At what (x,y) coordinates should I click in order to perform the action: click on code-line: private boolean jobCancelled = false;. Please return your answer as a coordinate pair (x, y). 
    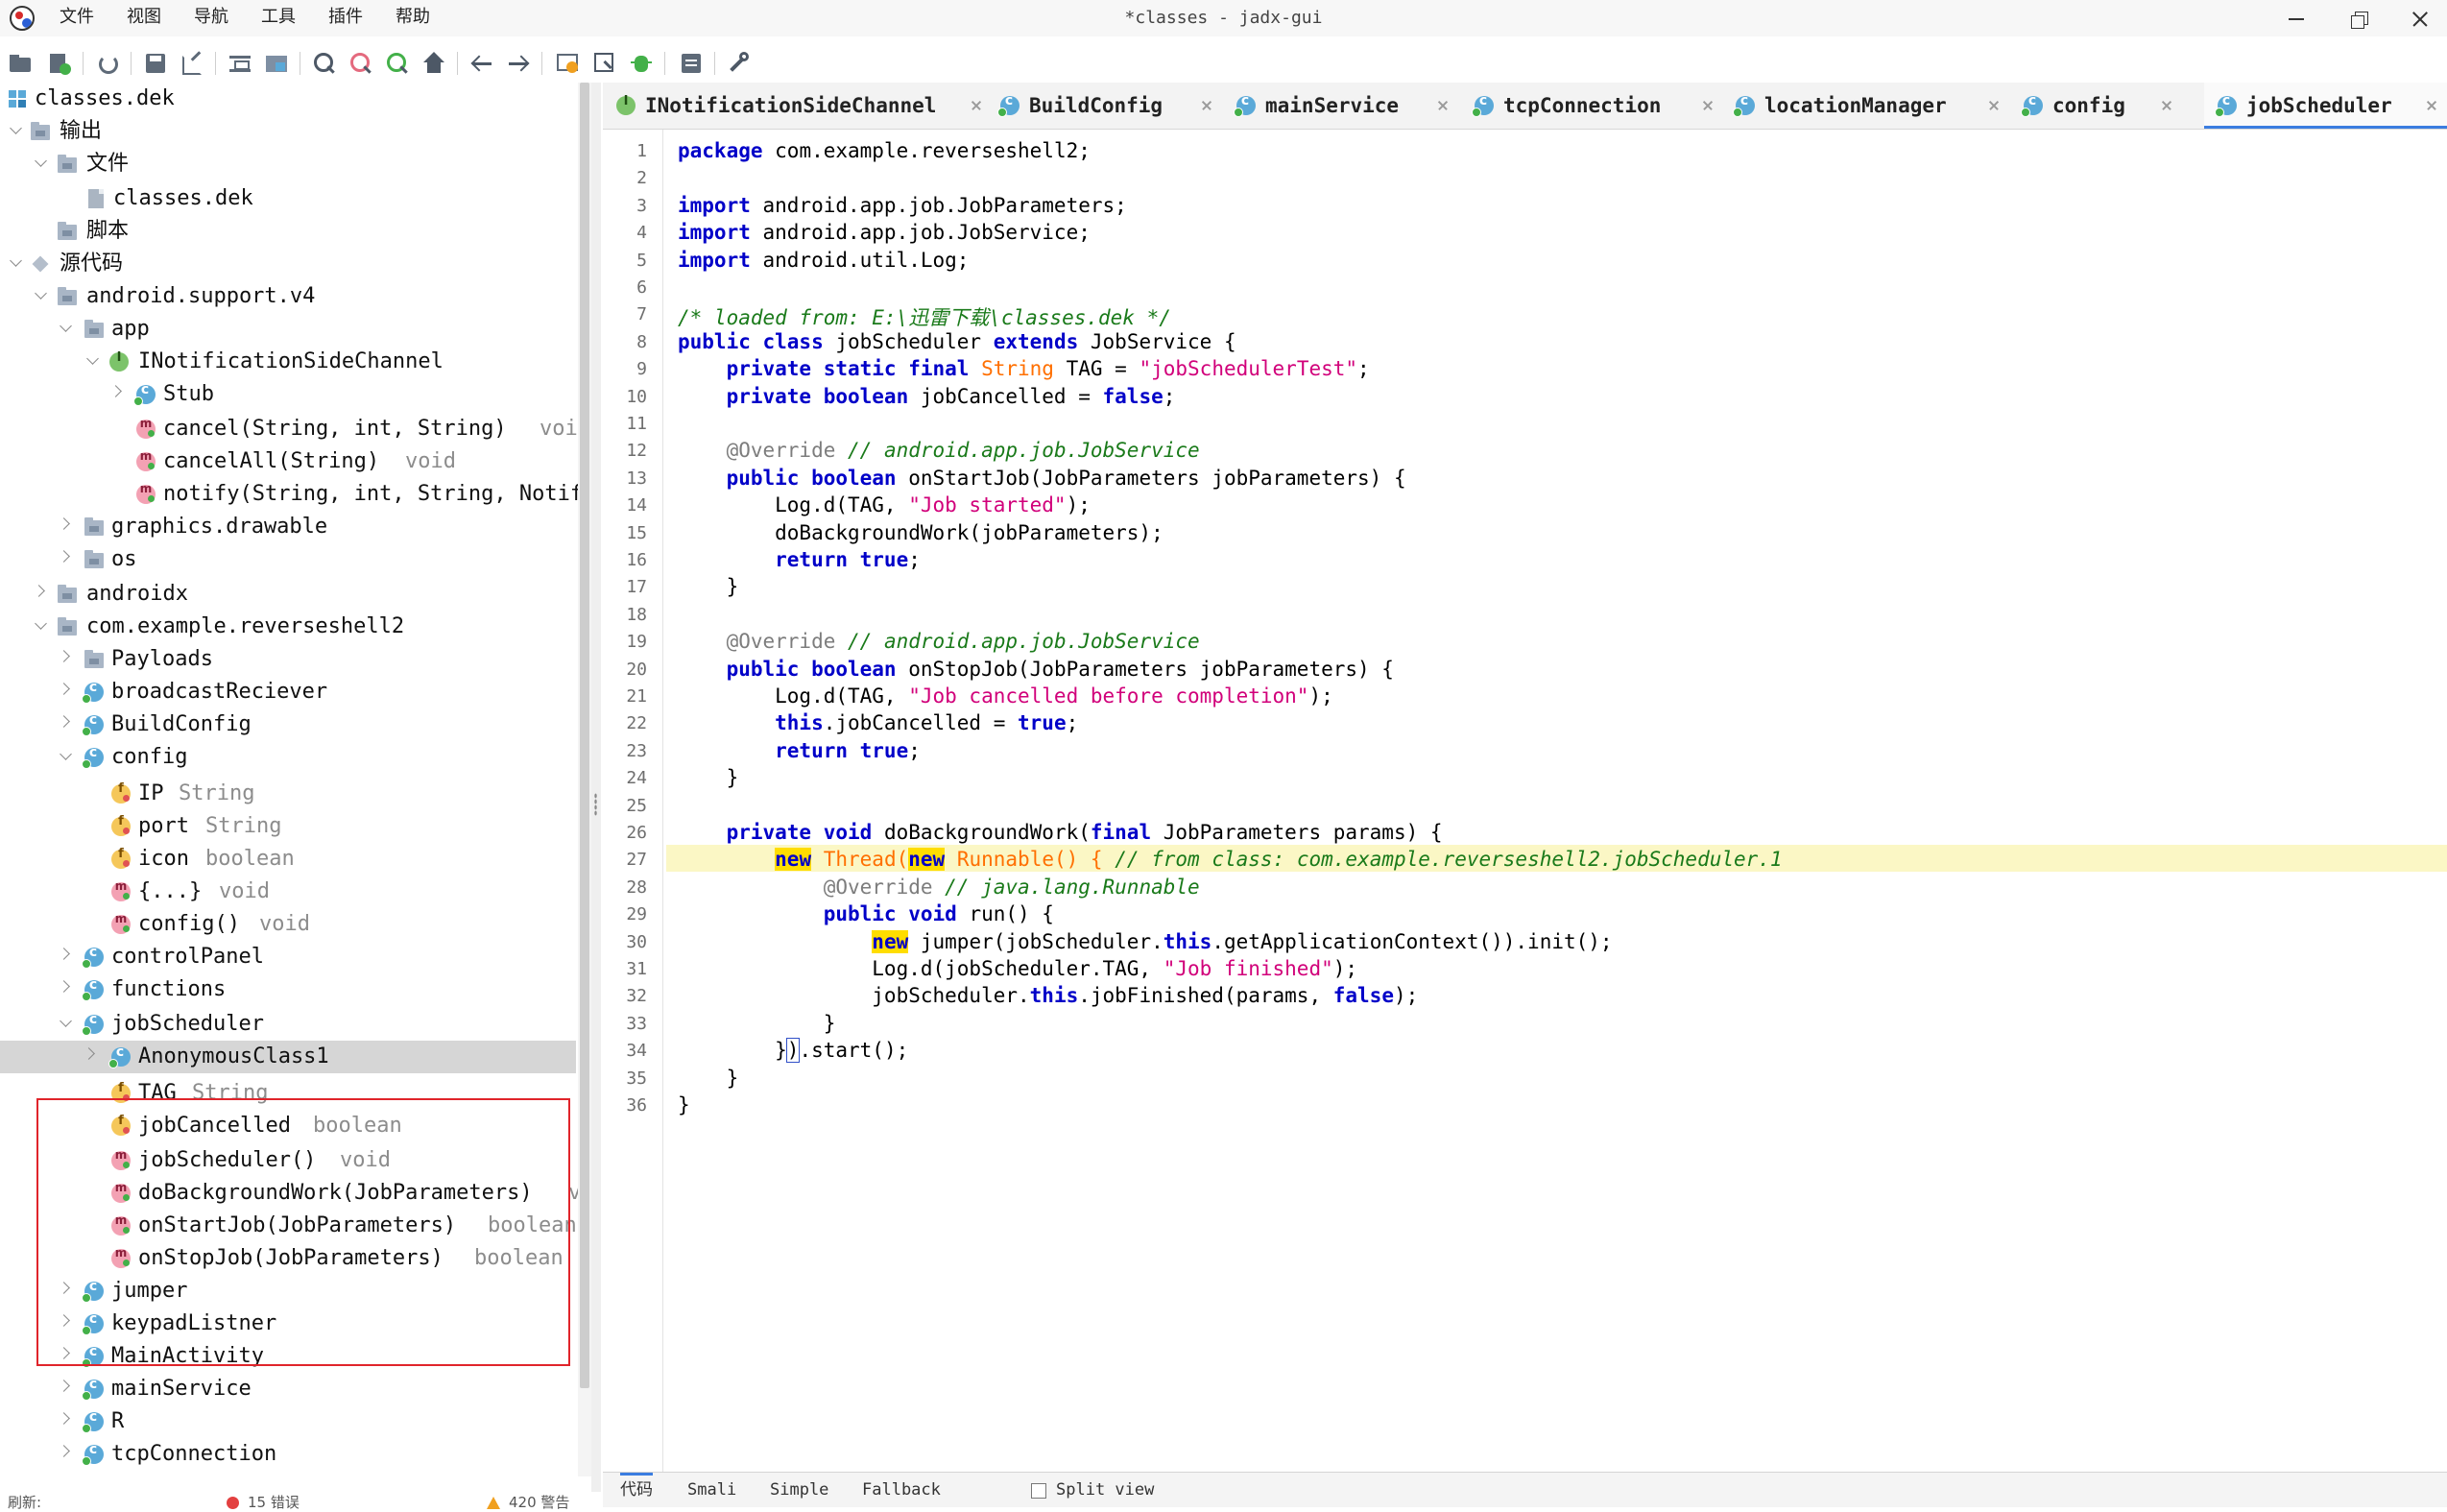
    Looking at the image, I should click on (927, 396).